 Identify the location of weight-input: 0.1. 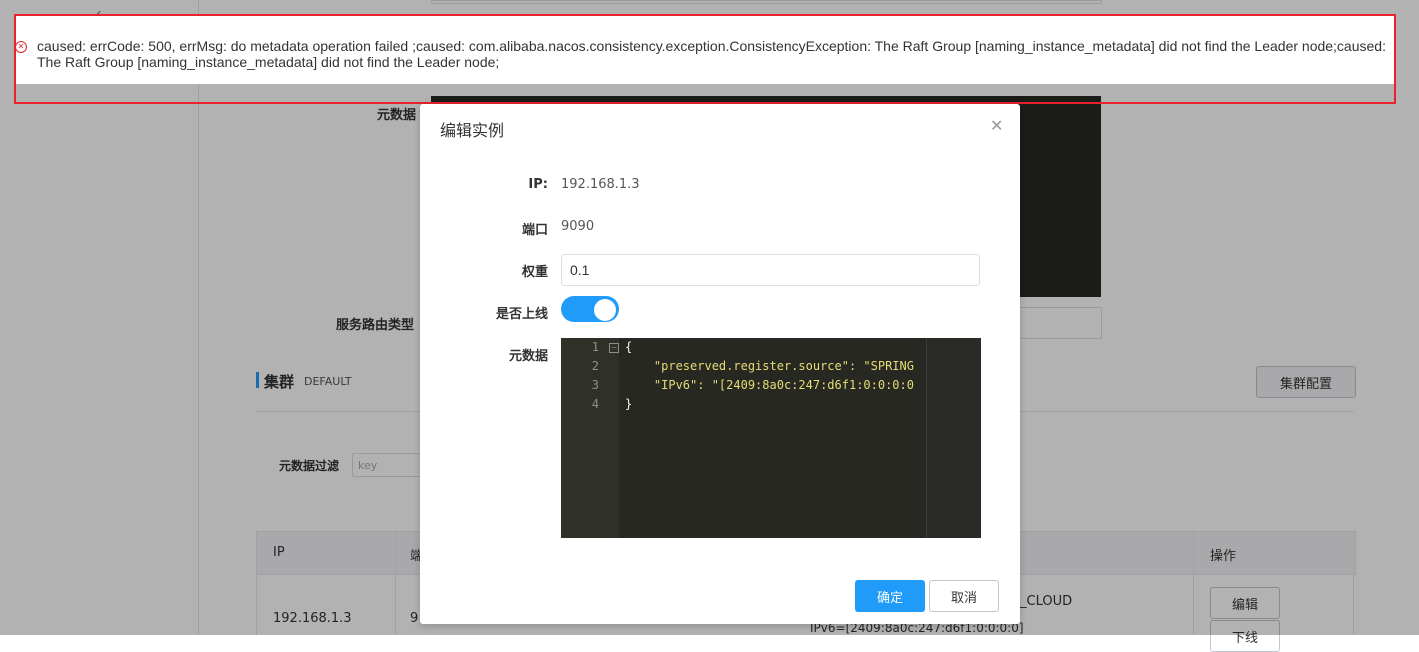
(770, 270).